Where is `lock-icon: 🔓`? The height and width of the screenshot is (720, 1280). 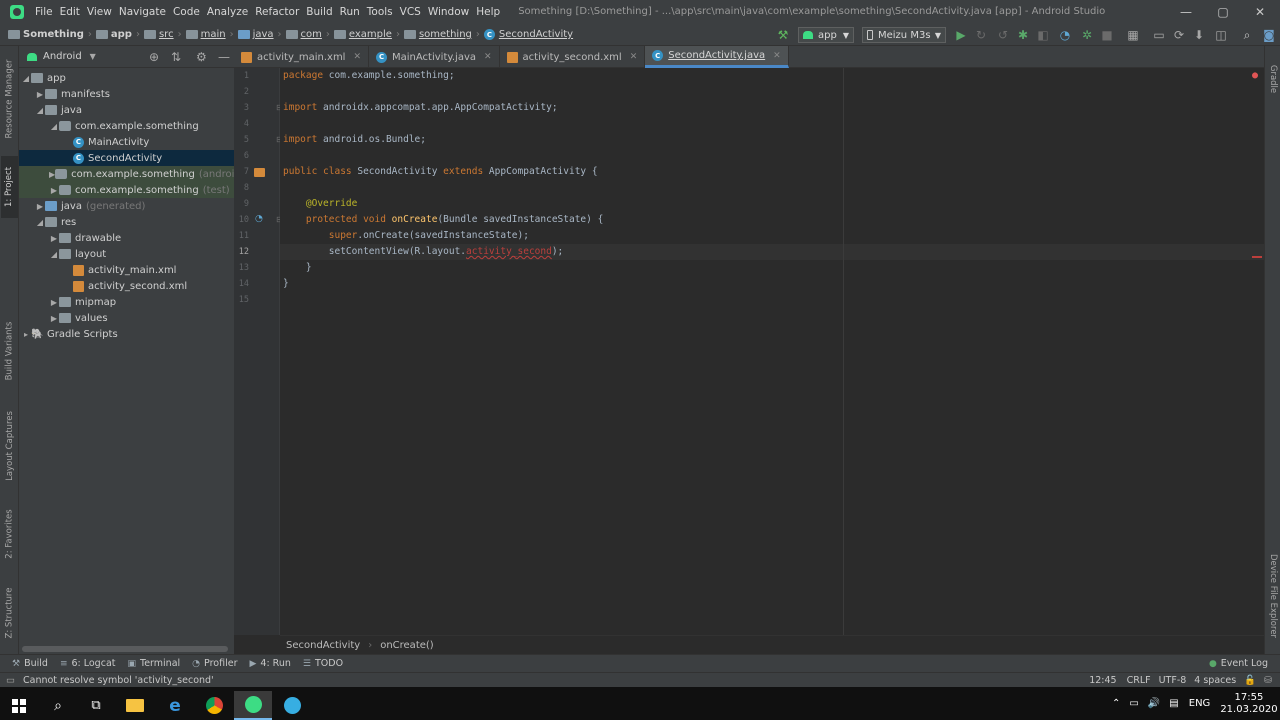 lock-icon: 🔓 is located at coordinates (1250, 680).